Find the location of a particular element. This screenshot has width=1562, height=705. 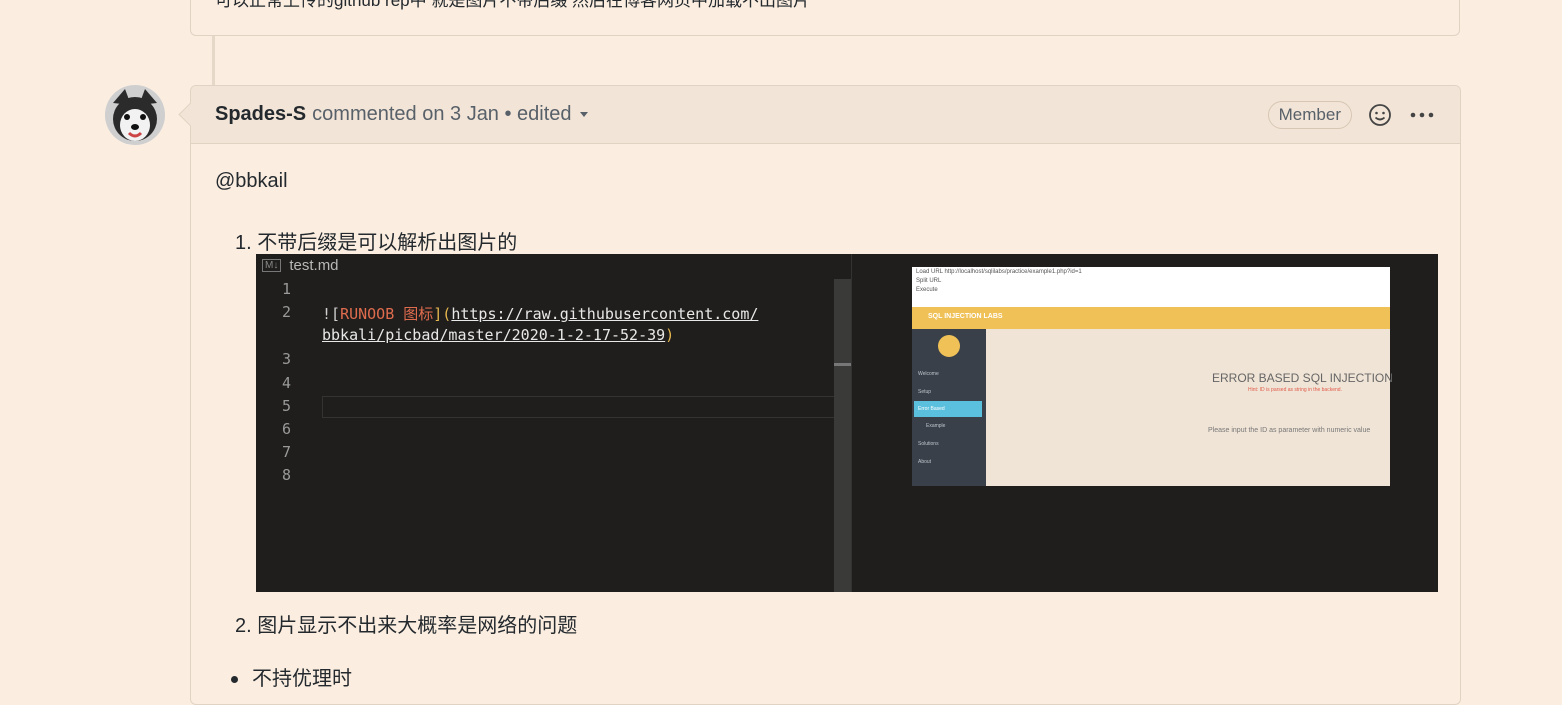

markdown-icon: M↓ is located at coordinates (272, 265).